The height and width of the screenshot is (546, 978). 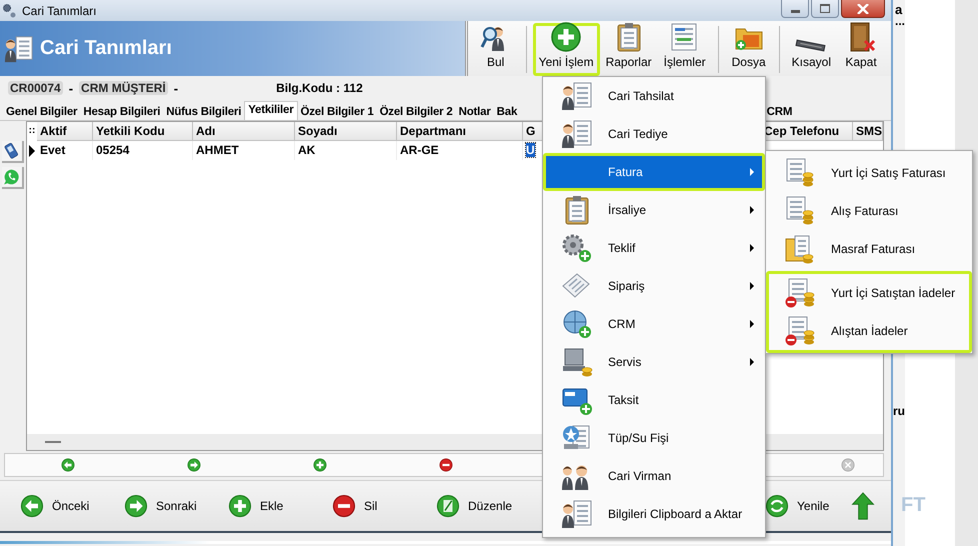 I want to click on column-header: Aktif, so click(x=65, y=131).